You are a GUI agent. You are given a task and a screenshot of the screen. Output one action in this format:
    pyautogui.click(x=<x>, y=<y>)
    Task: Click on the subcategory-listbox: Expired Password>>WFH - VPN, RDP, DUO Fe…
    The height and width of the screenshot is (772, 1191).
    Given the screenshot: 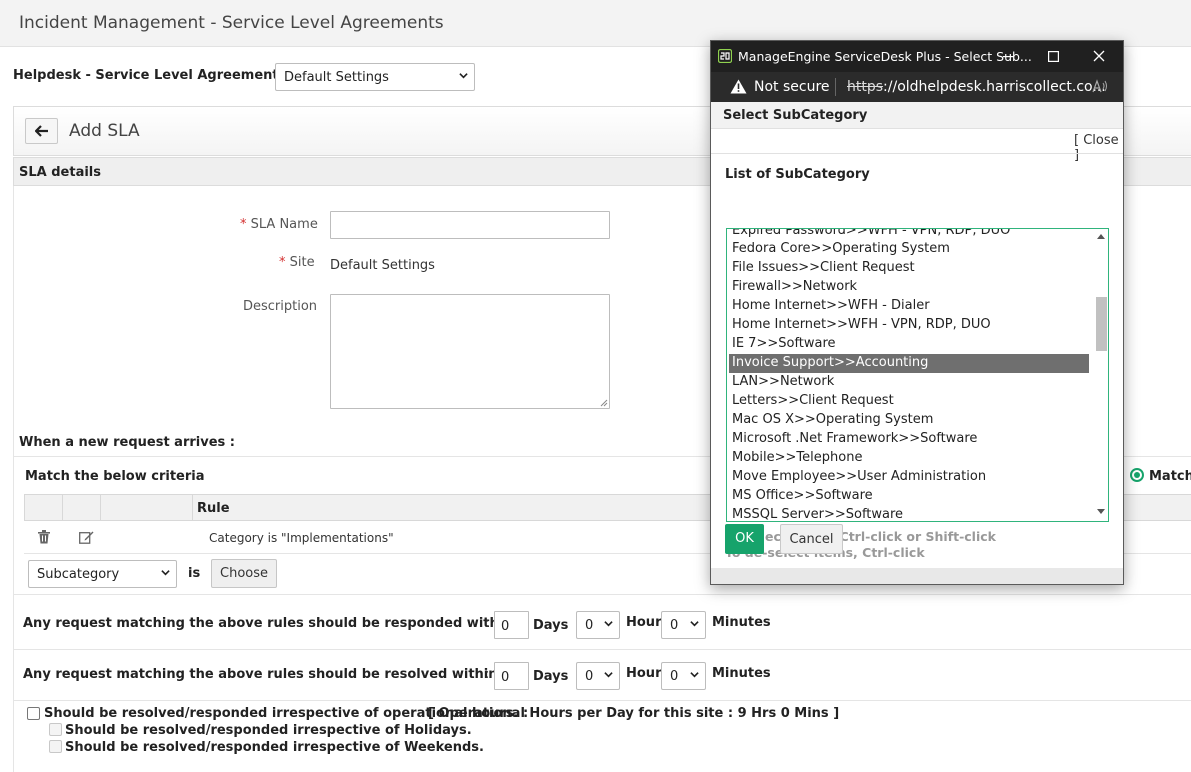 What is the action you would take?
    pyautogui.click(x=917, y=375)
    